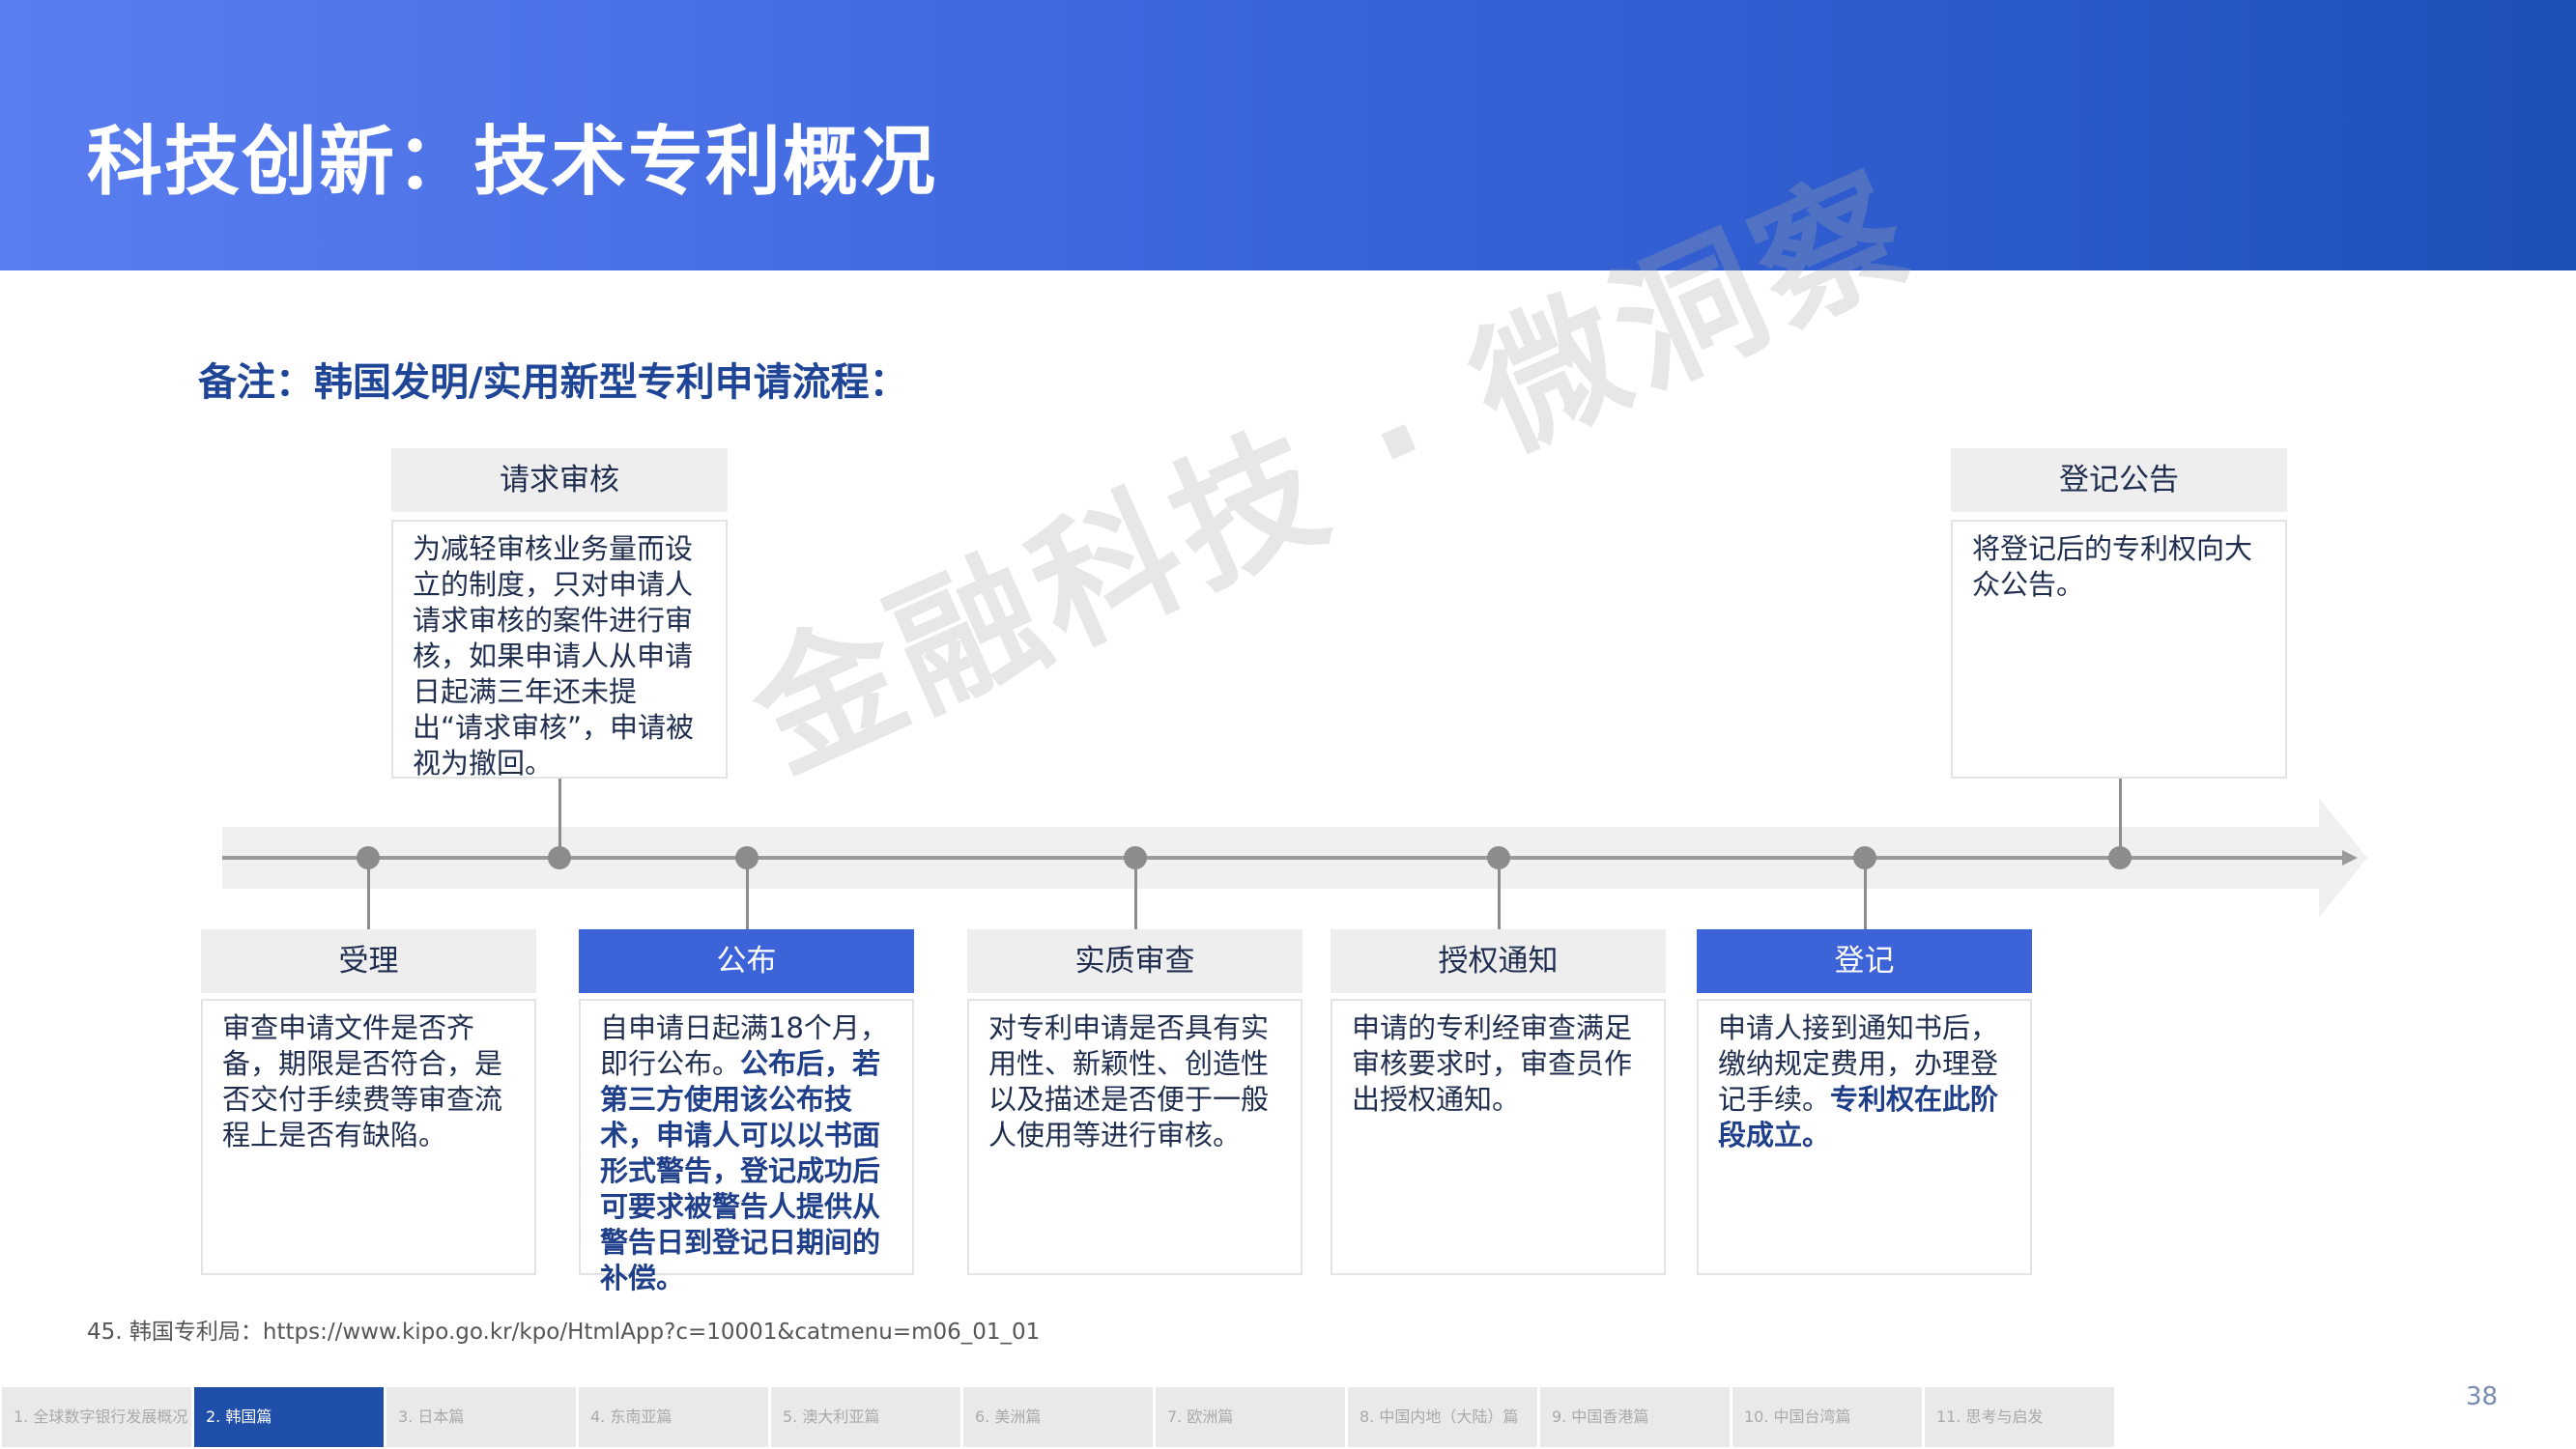  I want to click on nav-tab-americas: 6. 美洲篇, so click(1058, 1417).